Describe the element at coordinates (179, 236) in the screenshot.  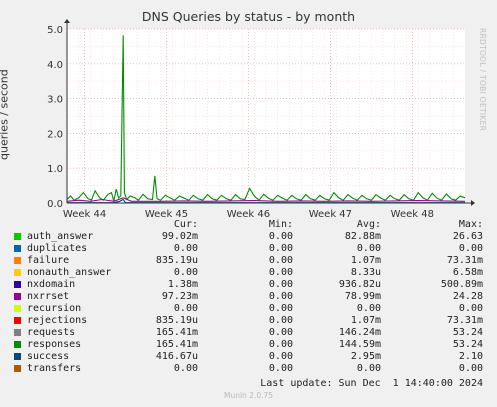
I see `legend-cur: 99.02m` at that location.